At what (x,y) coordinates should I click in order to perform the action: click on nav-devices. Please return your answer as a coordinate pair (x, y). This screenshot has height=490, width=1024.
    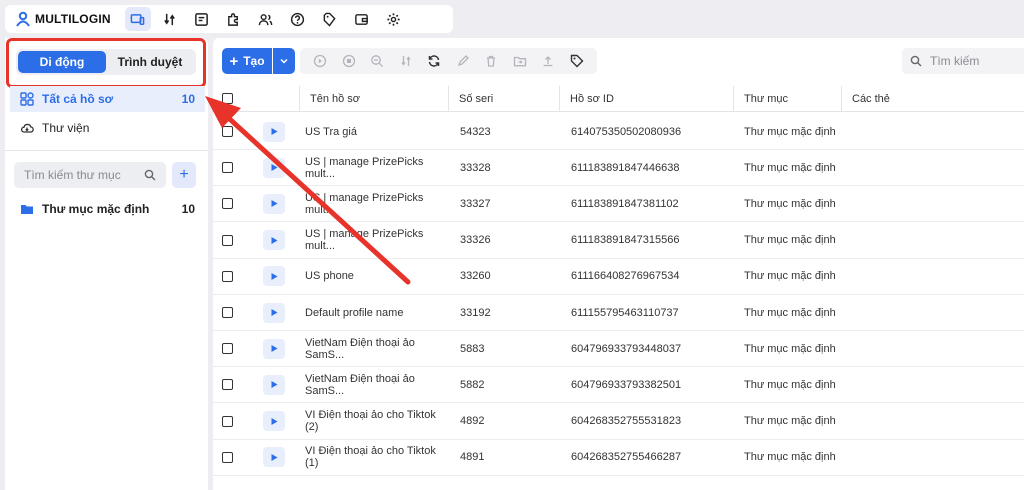
    Looking at the image, I should click on (137, 19).